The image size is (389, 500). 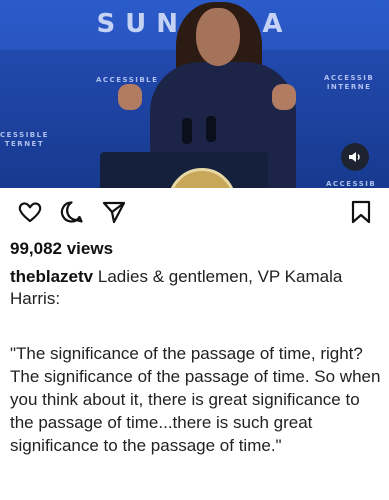 What do you see at coordinates (194, 213) in the screenshot?
I see `post-action-bar` at bounding box center [194, 213].